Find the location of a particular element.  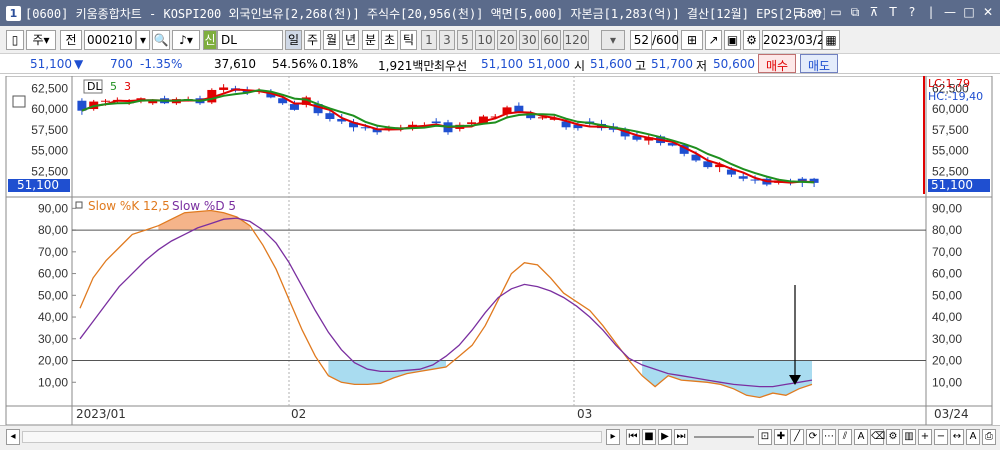

draw-tool-icon: ↗ is located at coordinates (713, 40).